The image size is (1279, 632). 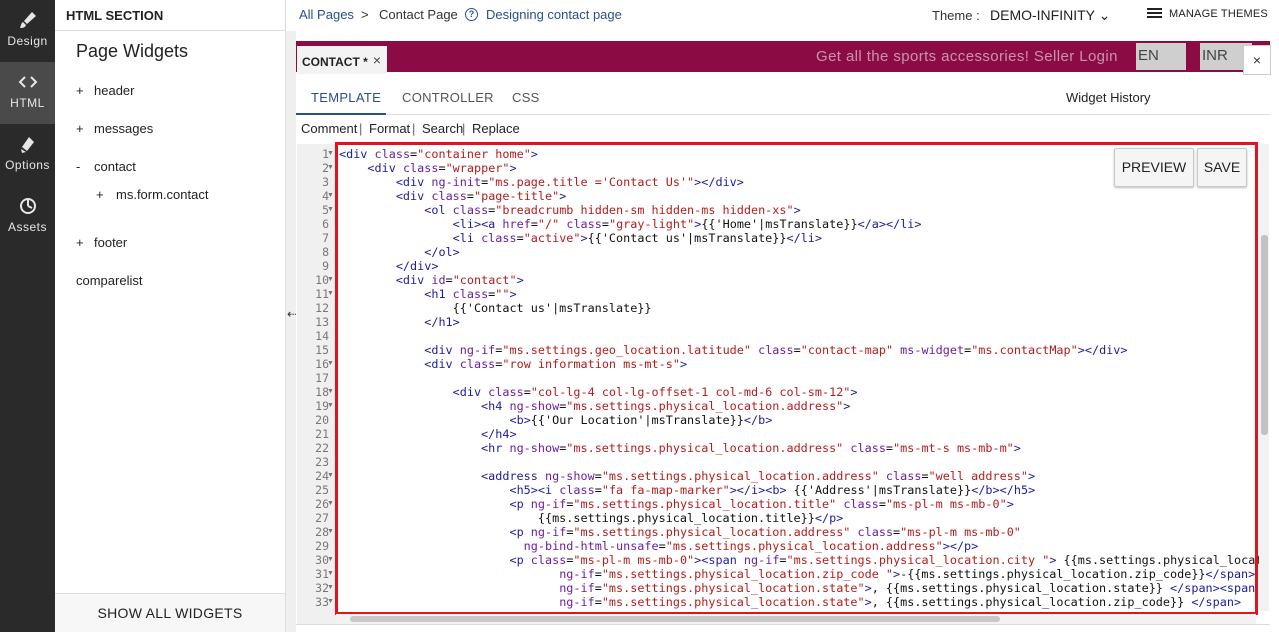 I want to click on code-line: <div class="wrapper">, so click(x=427, y=168).